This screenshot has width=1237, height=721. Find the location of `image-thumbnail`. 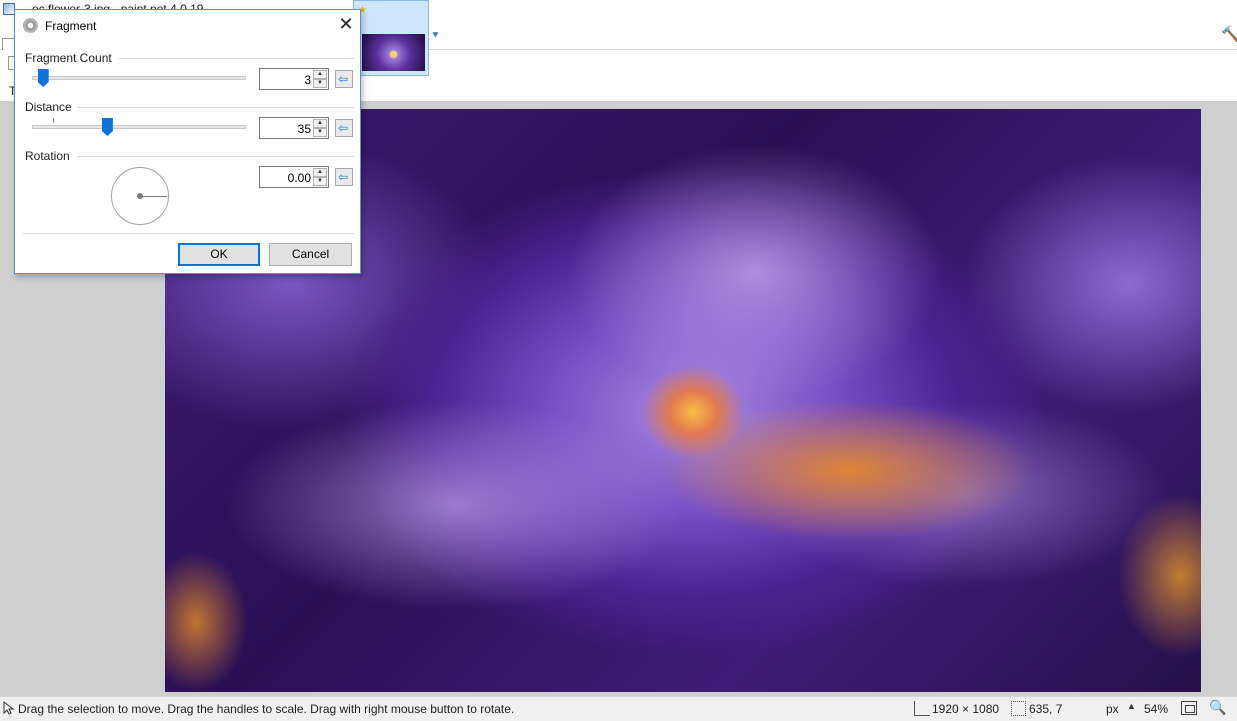

image-thumbnail is located at coordinates (393, 52).